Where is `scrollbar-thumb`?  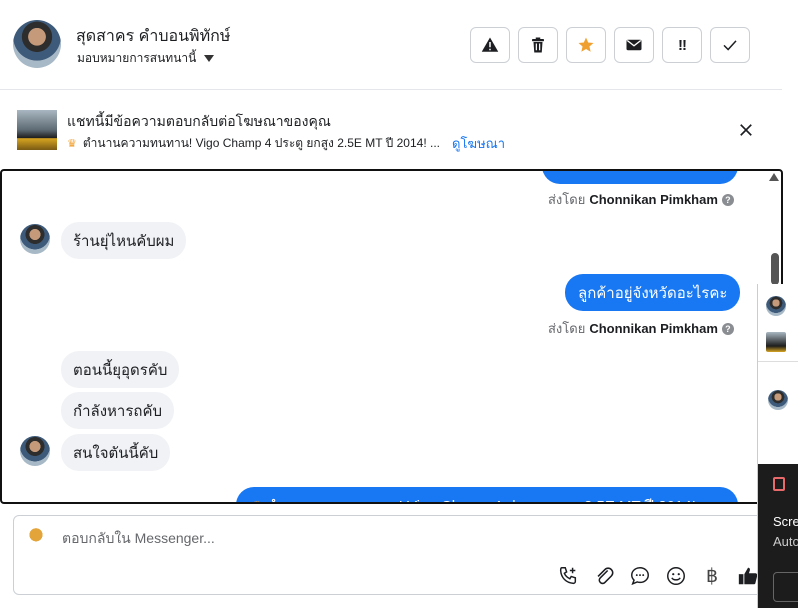
scrollbar-thumb is located at coordinates (775, 269).